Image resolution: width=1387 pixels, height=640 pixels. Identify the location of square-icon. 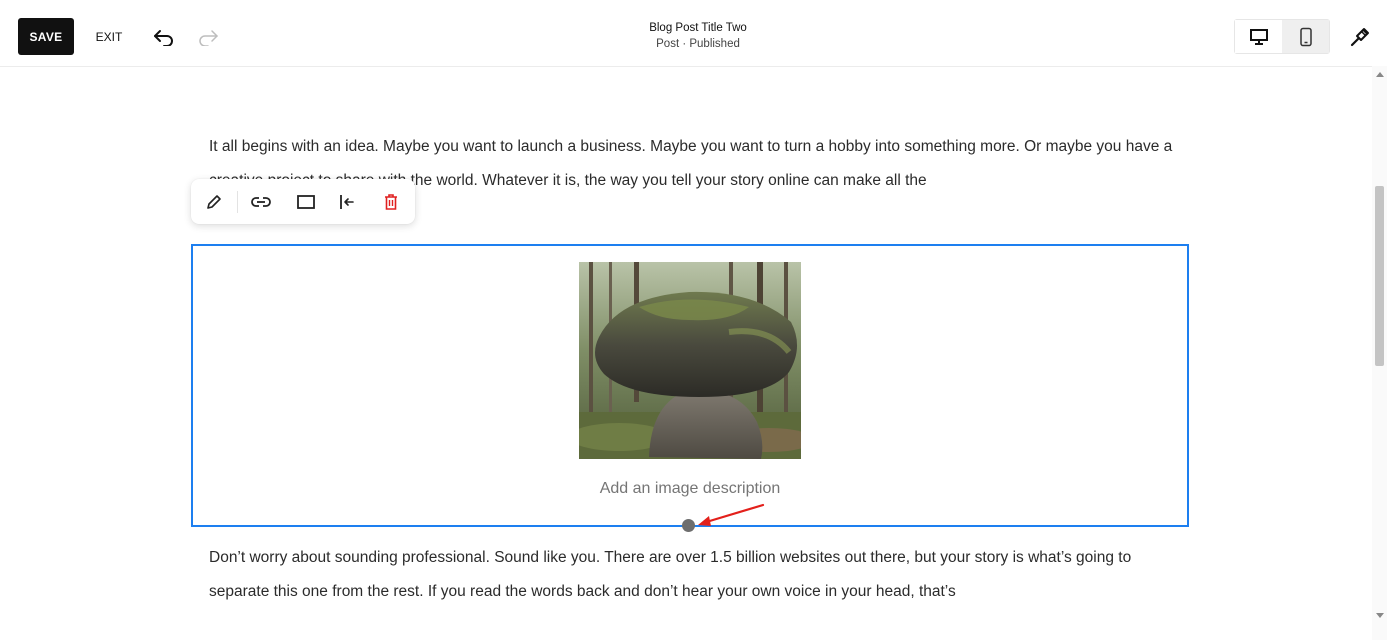
(306, 202).